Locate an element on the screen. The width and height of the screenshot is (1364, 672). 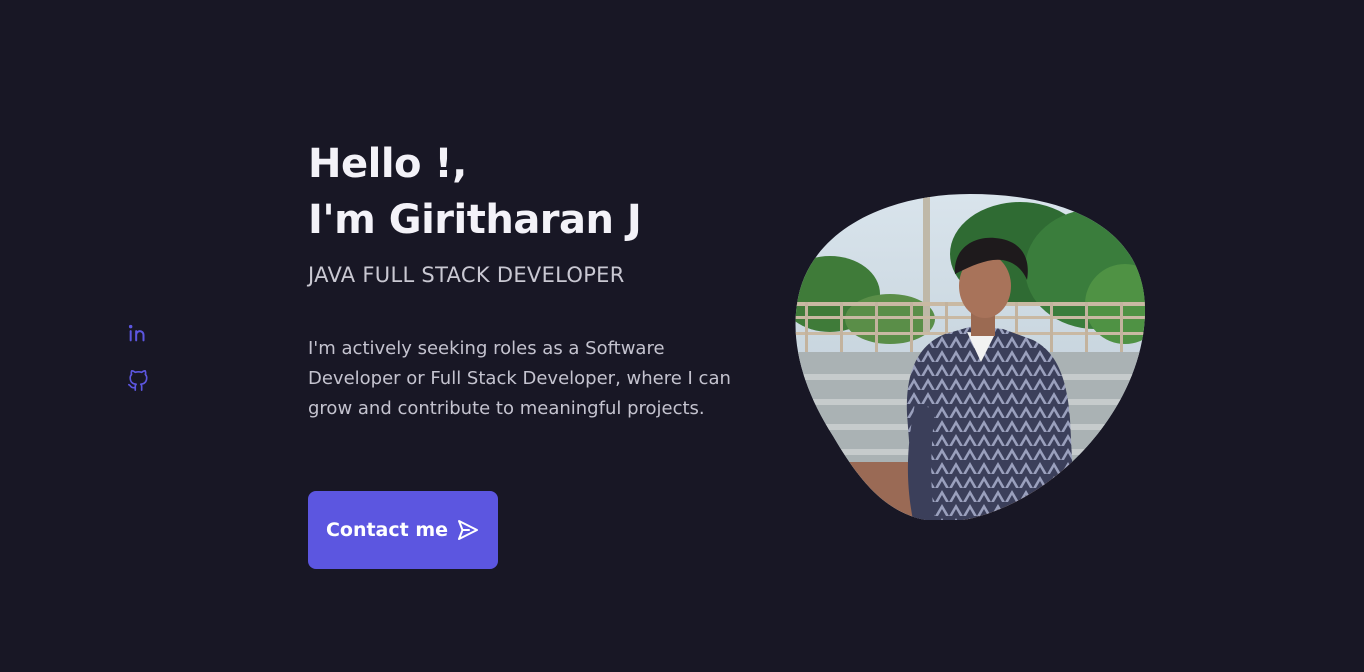
profile-photo is located at coordinates (970, 357).